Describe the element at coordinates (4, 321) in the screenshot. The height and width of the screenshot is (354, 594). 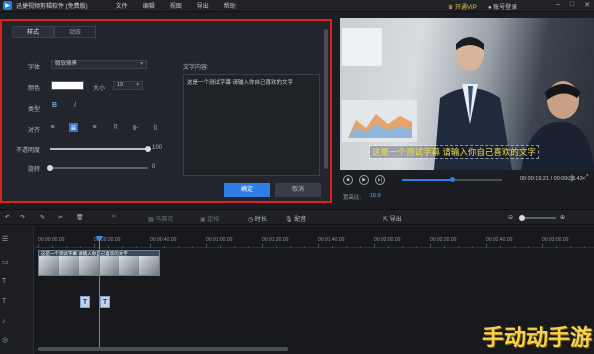
I see `music-track-icon: ♪` at that location.